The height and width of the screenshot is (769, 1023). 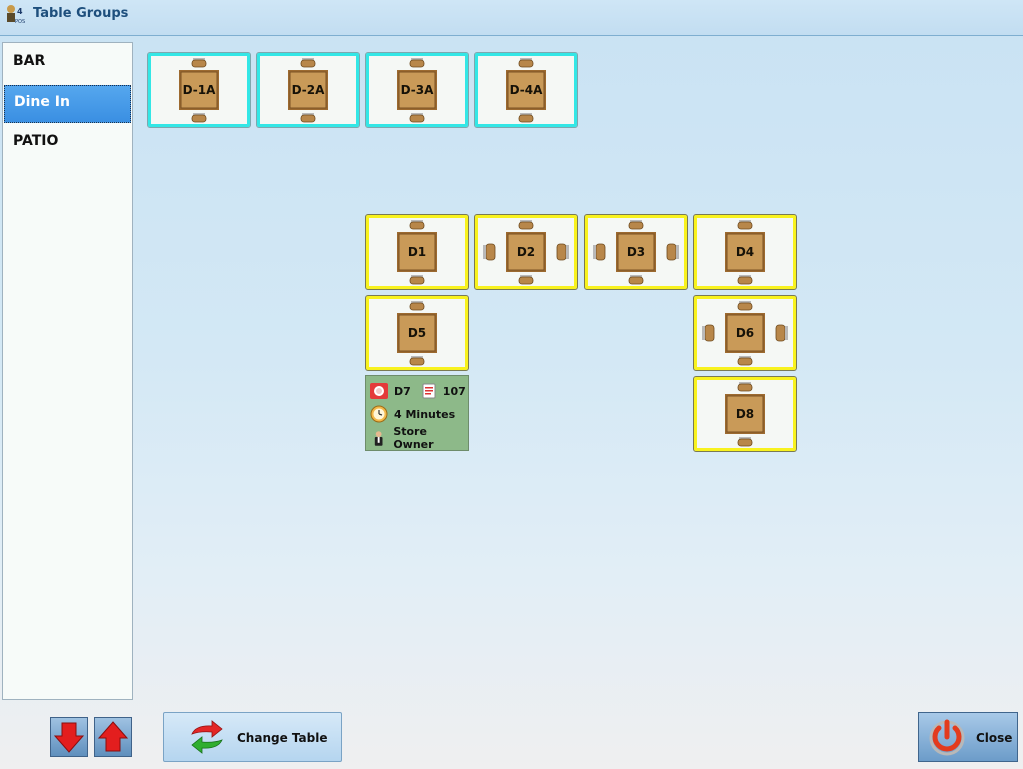 What do you see at coordinates (20, 11) in the screenshot?
I see `svg-text: 4` at bounding box center [20, 11].